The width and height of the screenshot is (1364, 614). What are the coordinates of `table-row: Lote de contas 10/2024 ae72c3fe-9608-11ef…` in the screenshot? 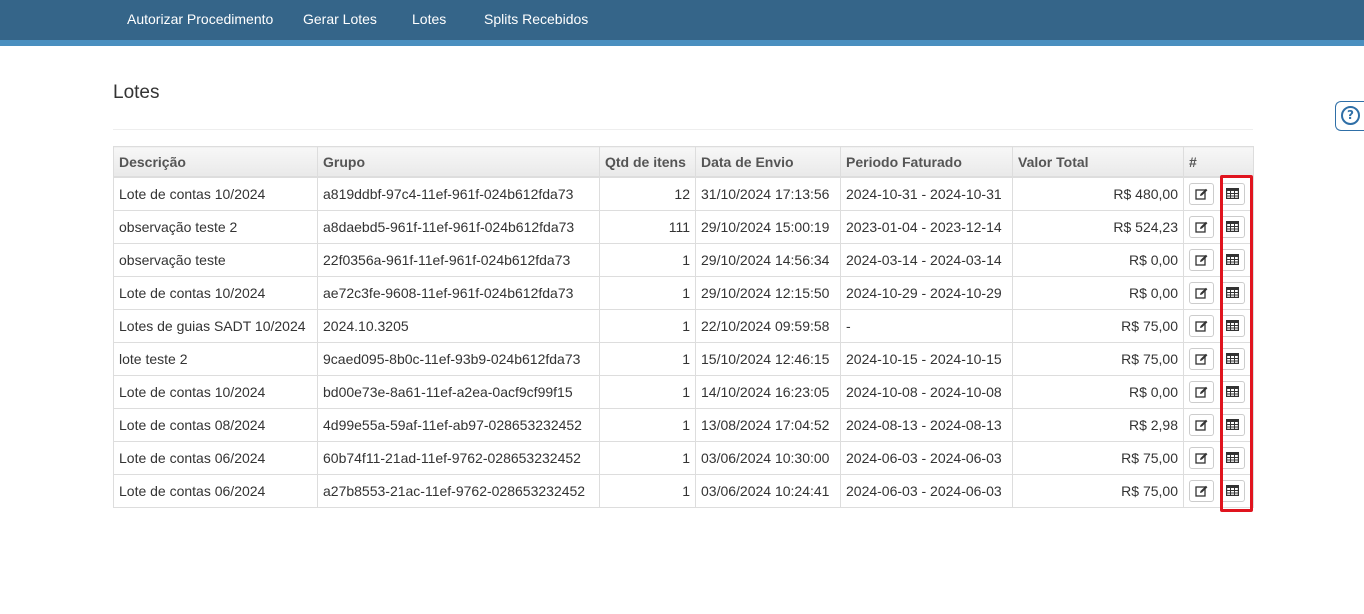 It's located at (683, 293).